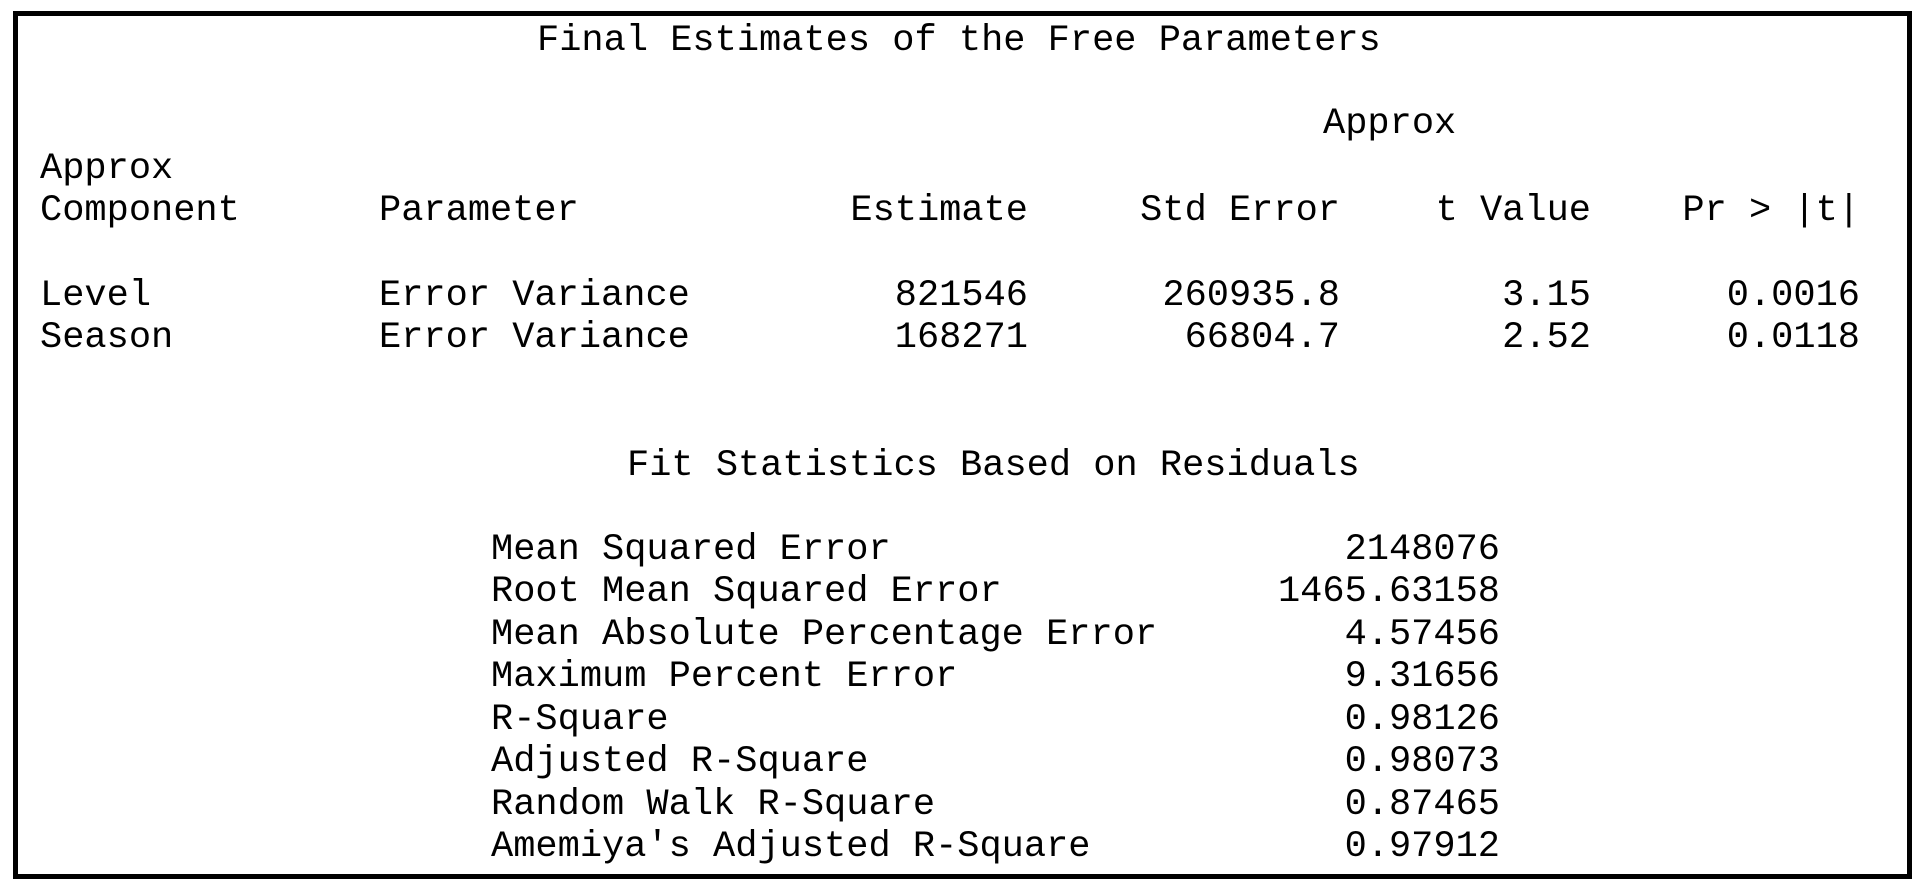 This screenshot has width=1926, height=890. What do you see at coordinates (993, 466) in the screenshot?
I see `fit-statistics-title: Fit Statistics Based on Residuals` at bounding box center [993, 466].